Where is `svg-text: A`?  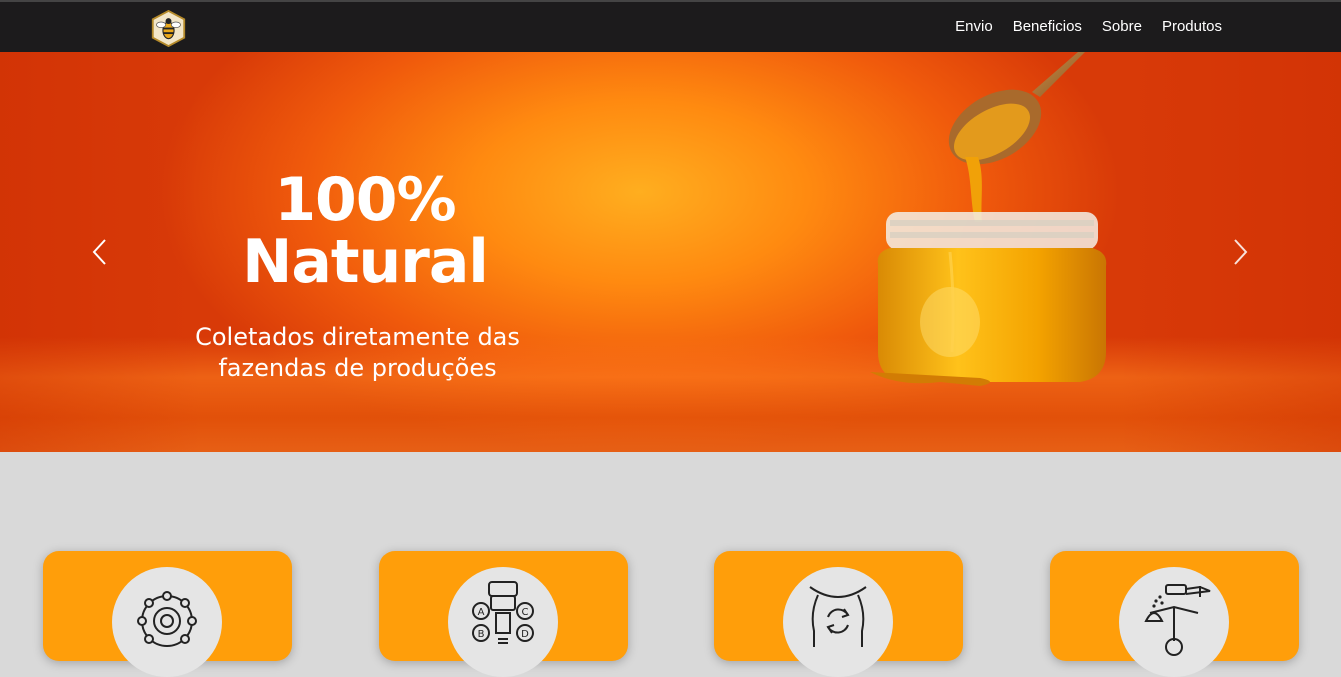 svg-text: A is located at coordinates (481, 612).